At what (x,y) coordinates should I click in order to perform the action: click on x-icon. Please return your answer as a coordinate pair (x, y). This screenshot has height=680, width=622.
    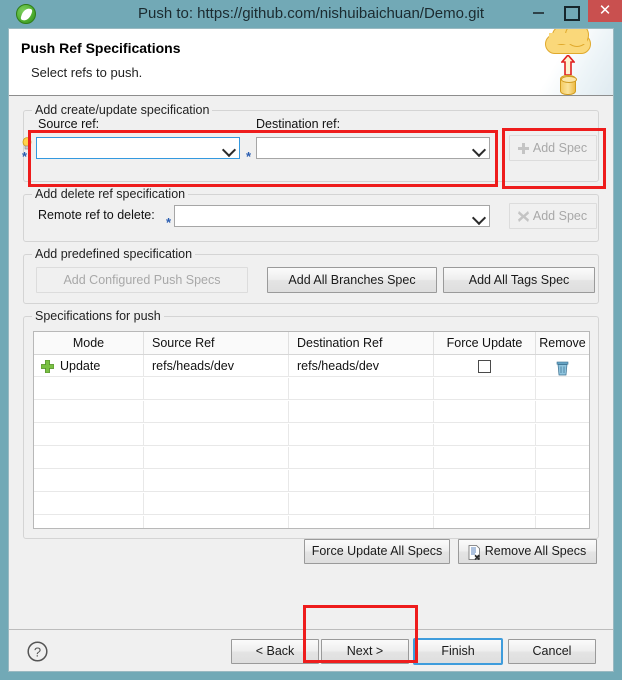
    Looking at the image, I should click on (523, 216).